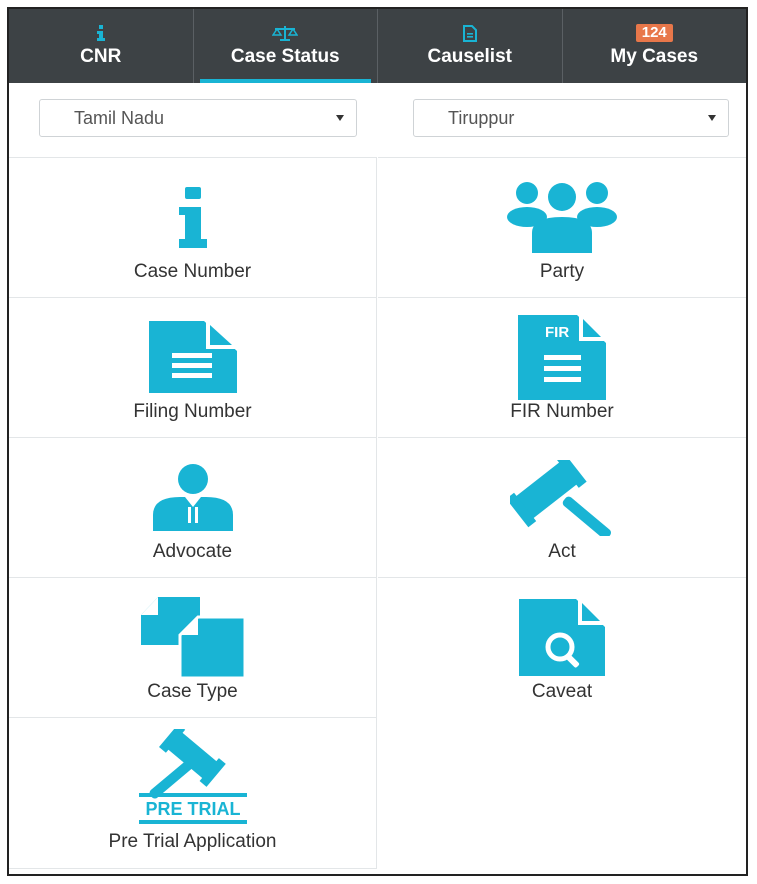  I want to click on option-caveat: Caveat, so click(562, 647).